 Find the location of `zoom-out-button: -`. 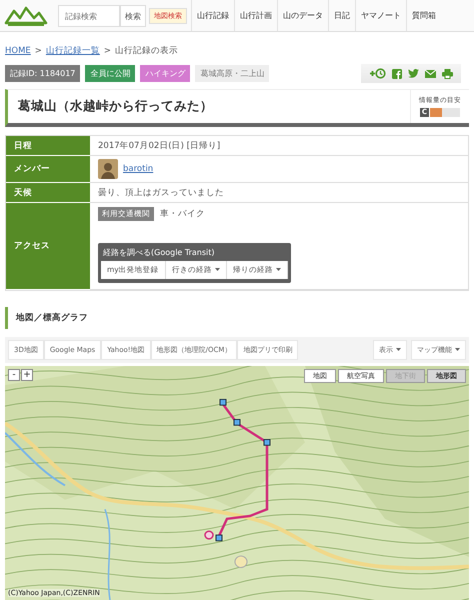

zoom-out-button: - is located at coordinates (14, 375).